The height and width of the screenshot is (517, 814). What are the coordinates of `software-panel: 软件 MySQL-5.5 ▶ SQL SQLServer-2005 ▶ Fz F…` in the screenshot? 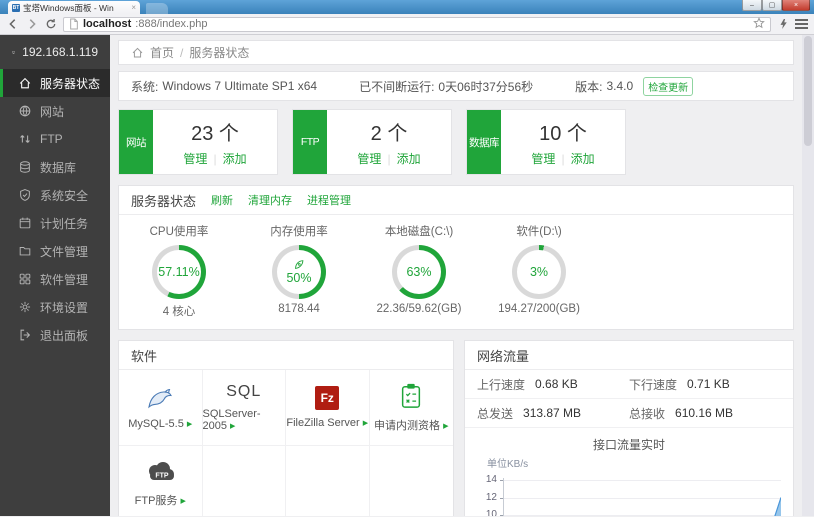 It's located at (286, 428).